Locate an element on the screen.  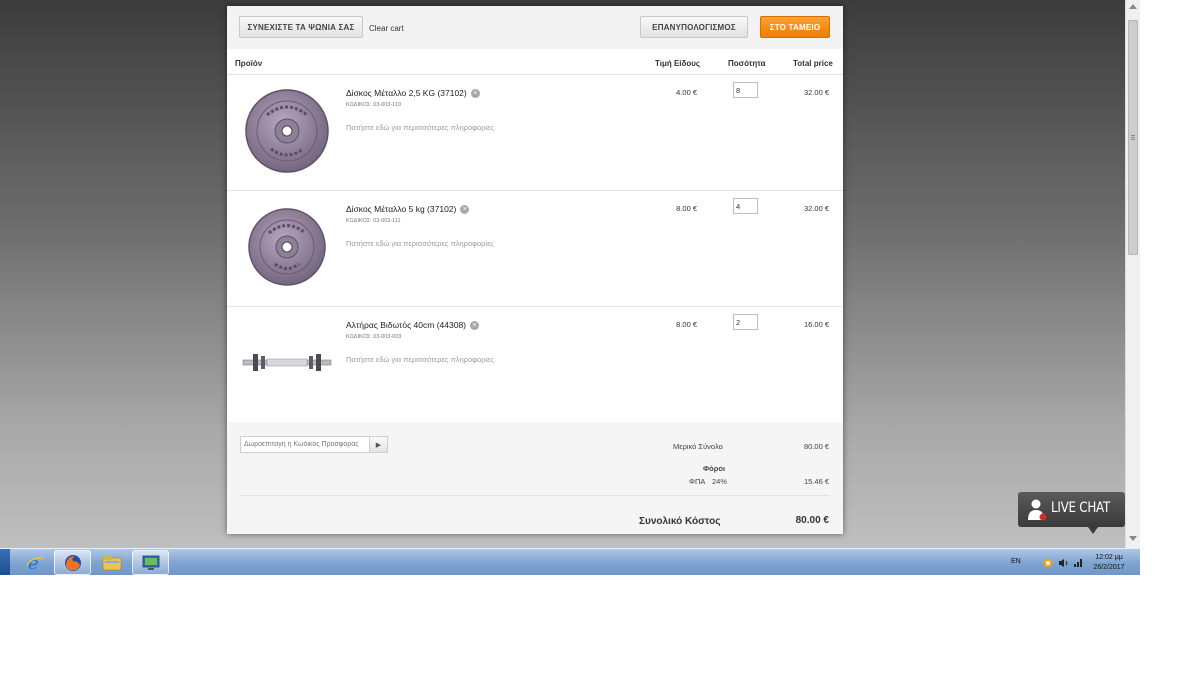
summary-divider is located at coordinates (535, 495).